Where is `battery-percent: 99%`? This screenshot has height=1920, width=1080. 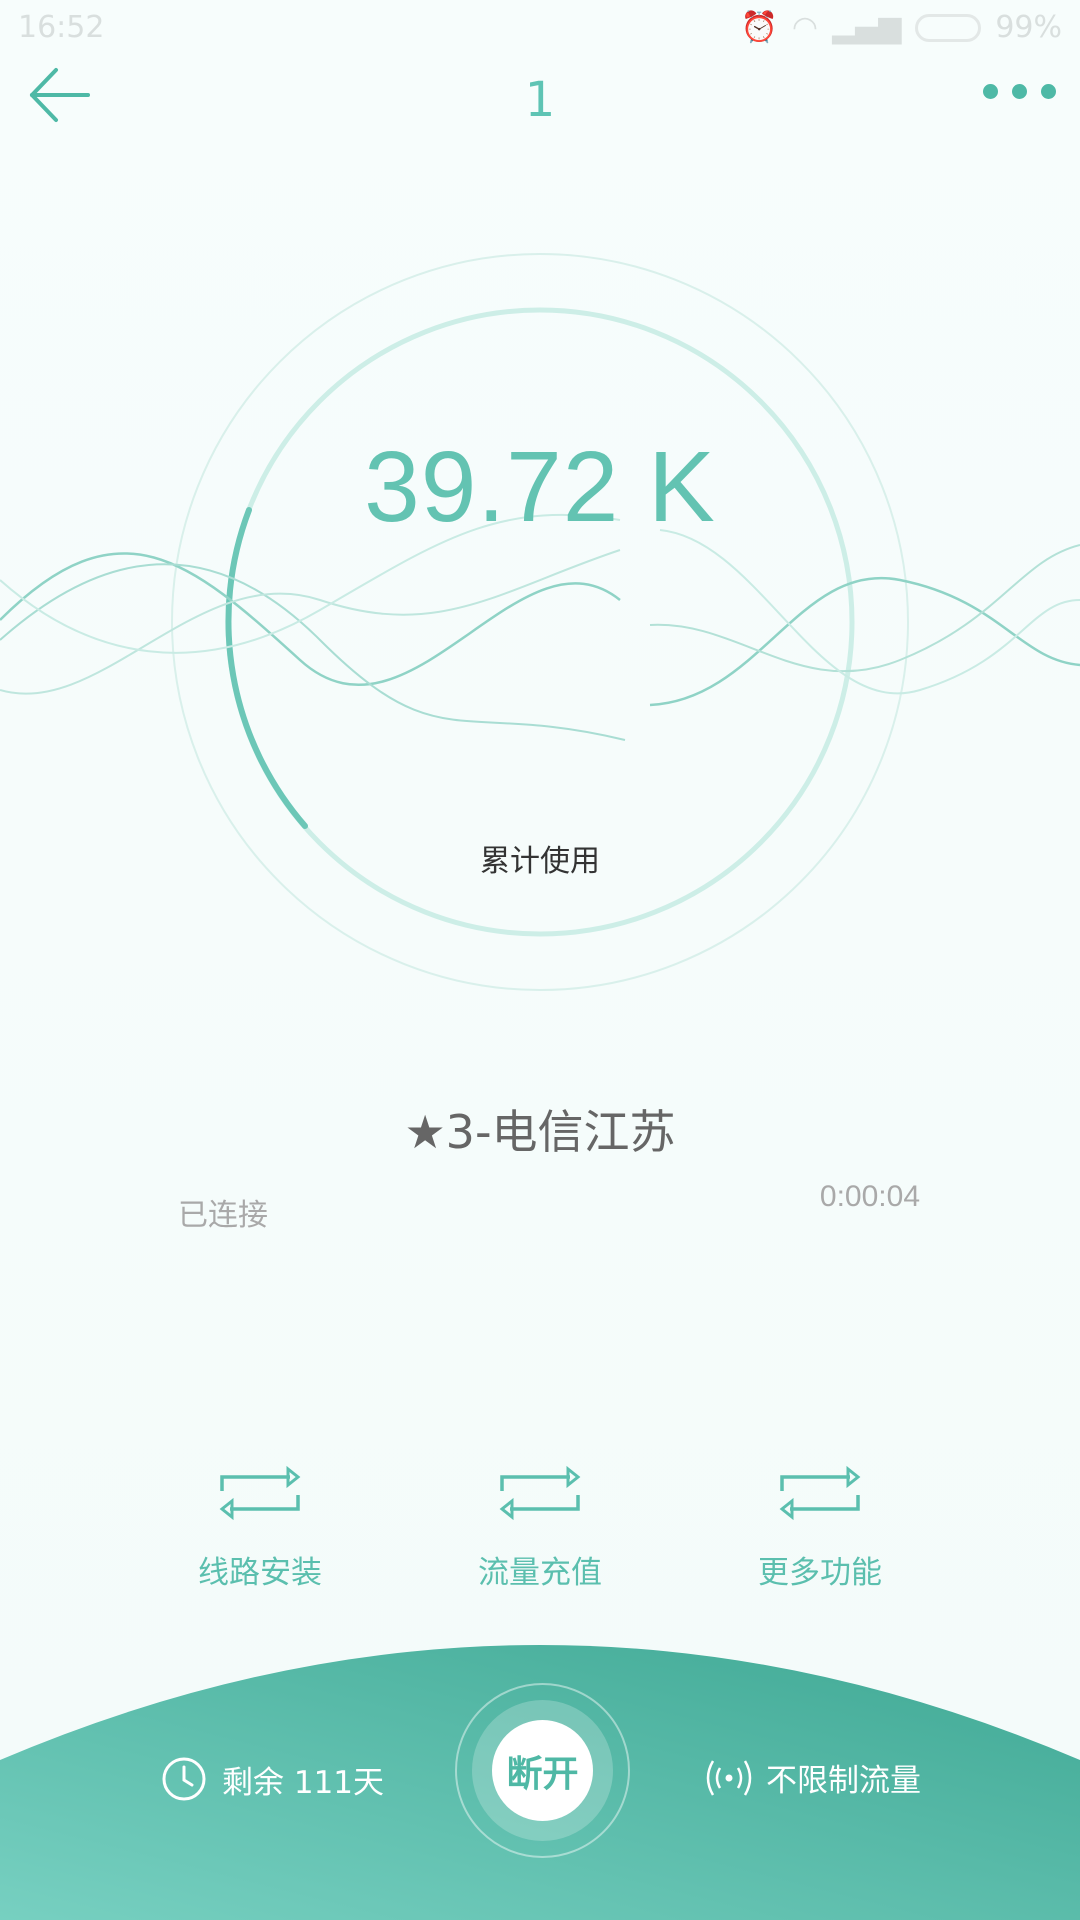
battery-percent: 99% is located at coordinates (1028, 27).